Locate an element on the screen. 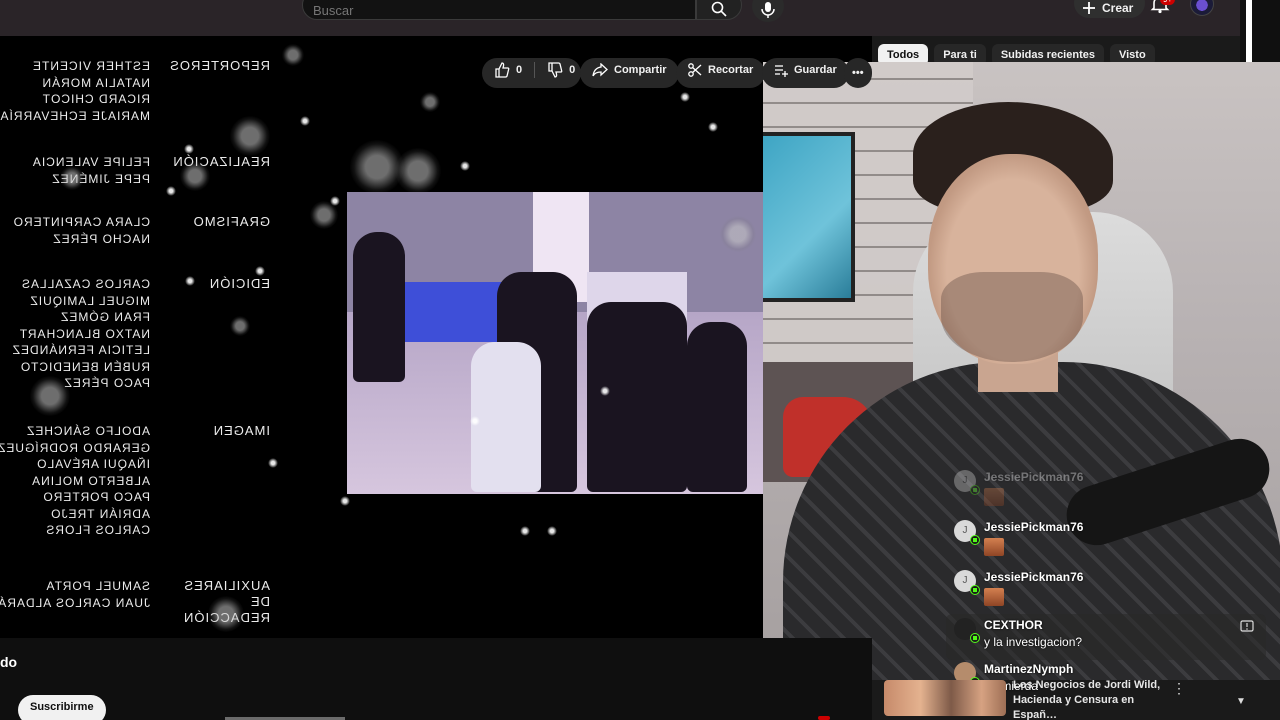 The image size is (1280, 720). search-box is located at coordinates (499, 10).